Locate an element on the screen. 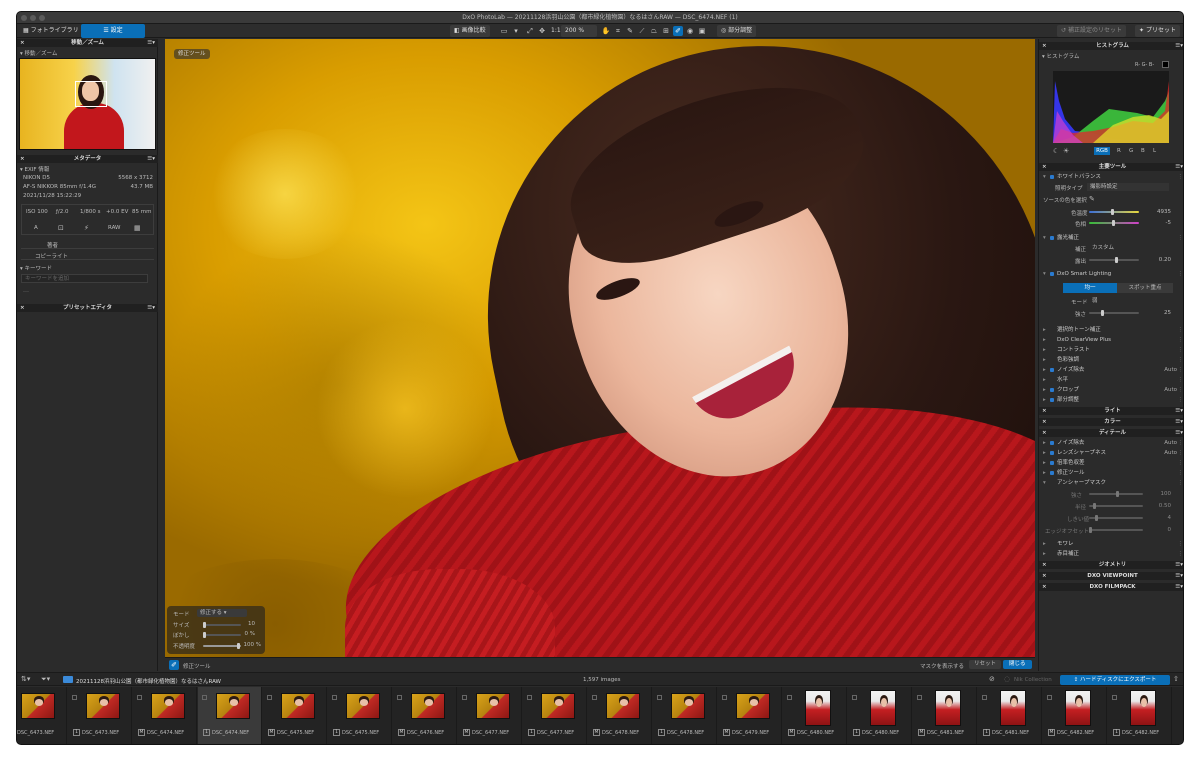  reset-correction-button: ↺ 補正設定のリセット is located at coordinates (1091, 31).